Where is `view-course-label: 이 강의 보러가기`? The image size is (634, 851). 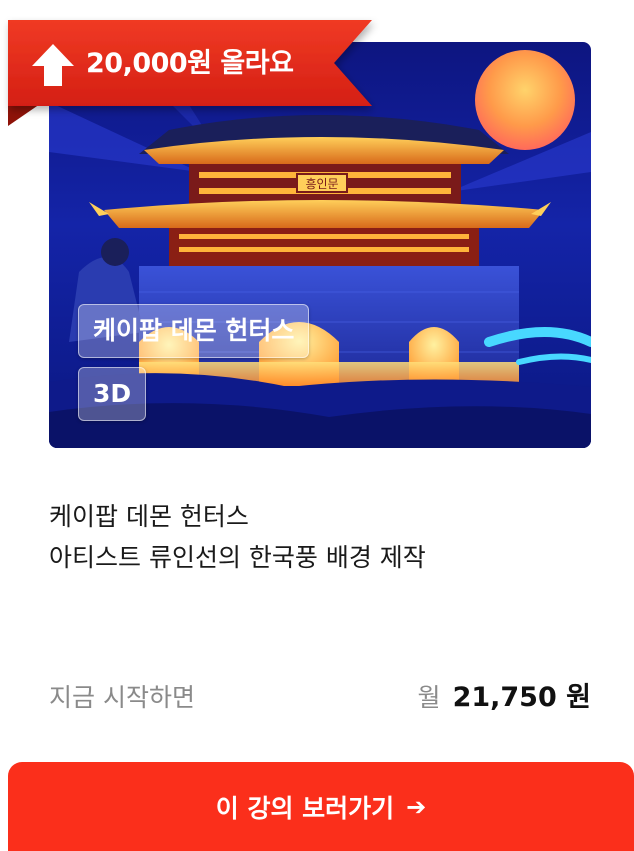
view-course-label: 이 강의 보러가기 is located at coordinates (305, 808).